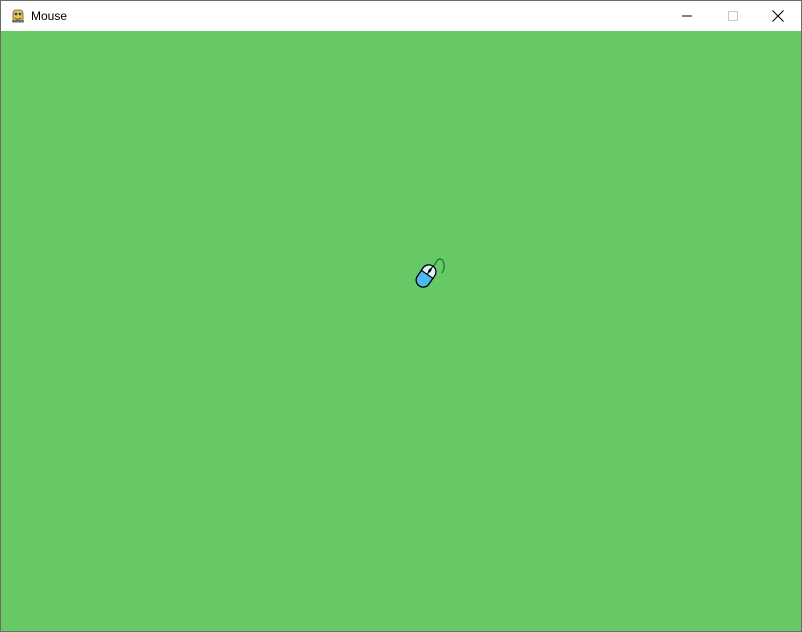 This screenshot has width=802, height=632. I want to click on window-title: Mouse, so click(49, 16).